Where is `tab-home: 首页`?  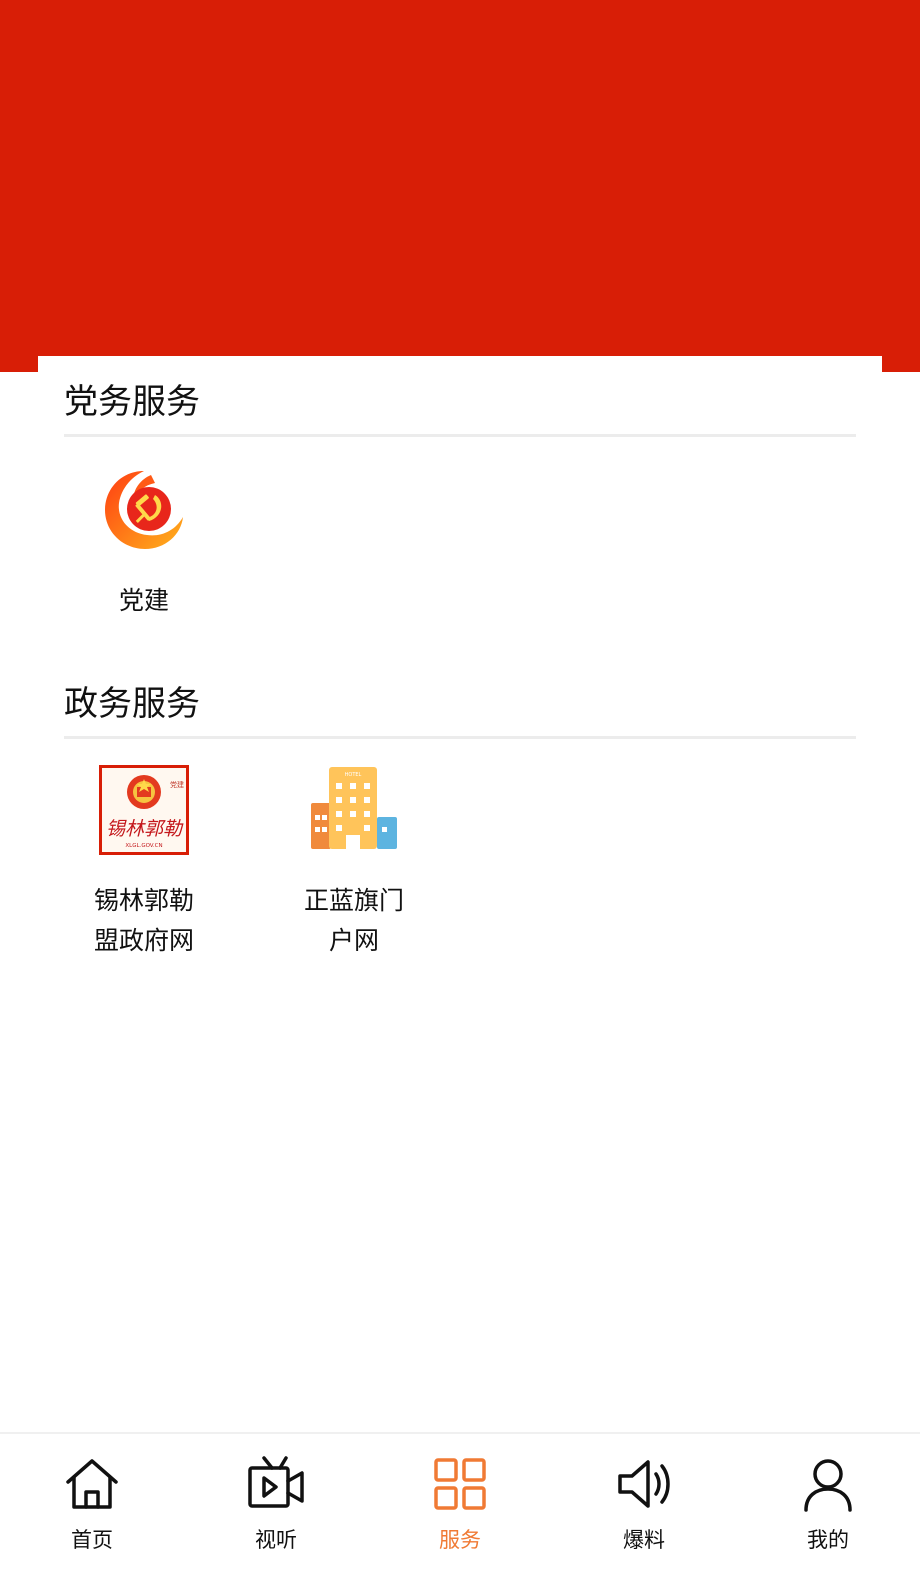 tab-home: 首页 is located at coordinates (92, 1504).